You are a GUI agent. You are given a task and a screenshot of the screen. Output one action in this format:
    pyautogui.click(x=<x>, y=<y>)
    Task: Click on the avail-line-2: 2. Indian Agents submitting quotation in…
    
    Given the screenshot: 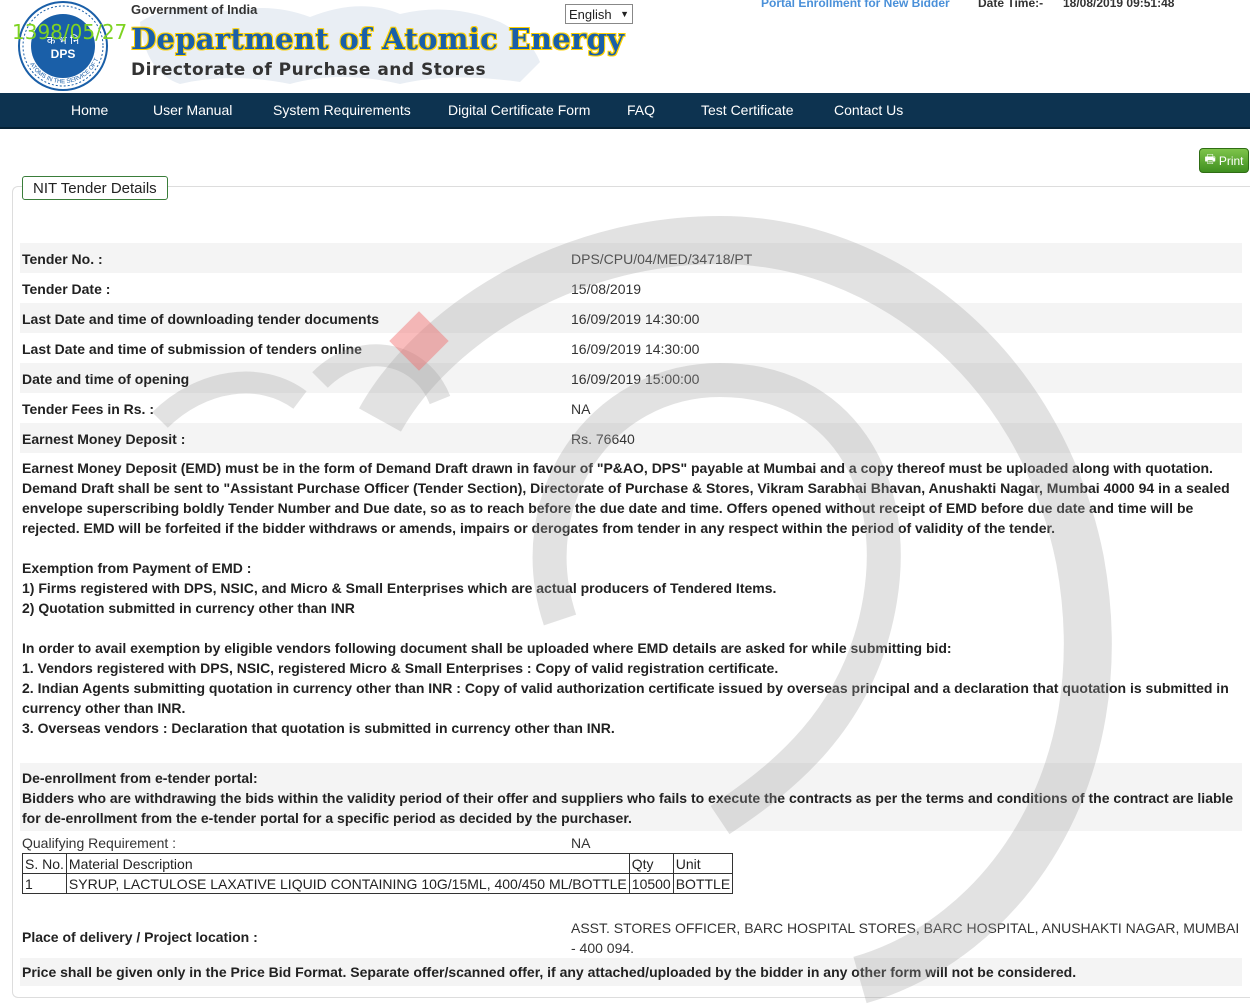 What is the action you would take?
    pyautogui.click(x=625, y=698)
    